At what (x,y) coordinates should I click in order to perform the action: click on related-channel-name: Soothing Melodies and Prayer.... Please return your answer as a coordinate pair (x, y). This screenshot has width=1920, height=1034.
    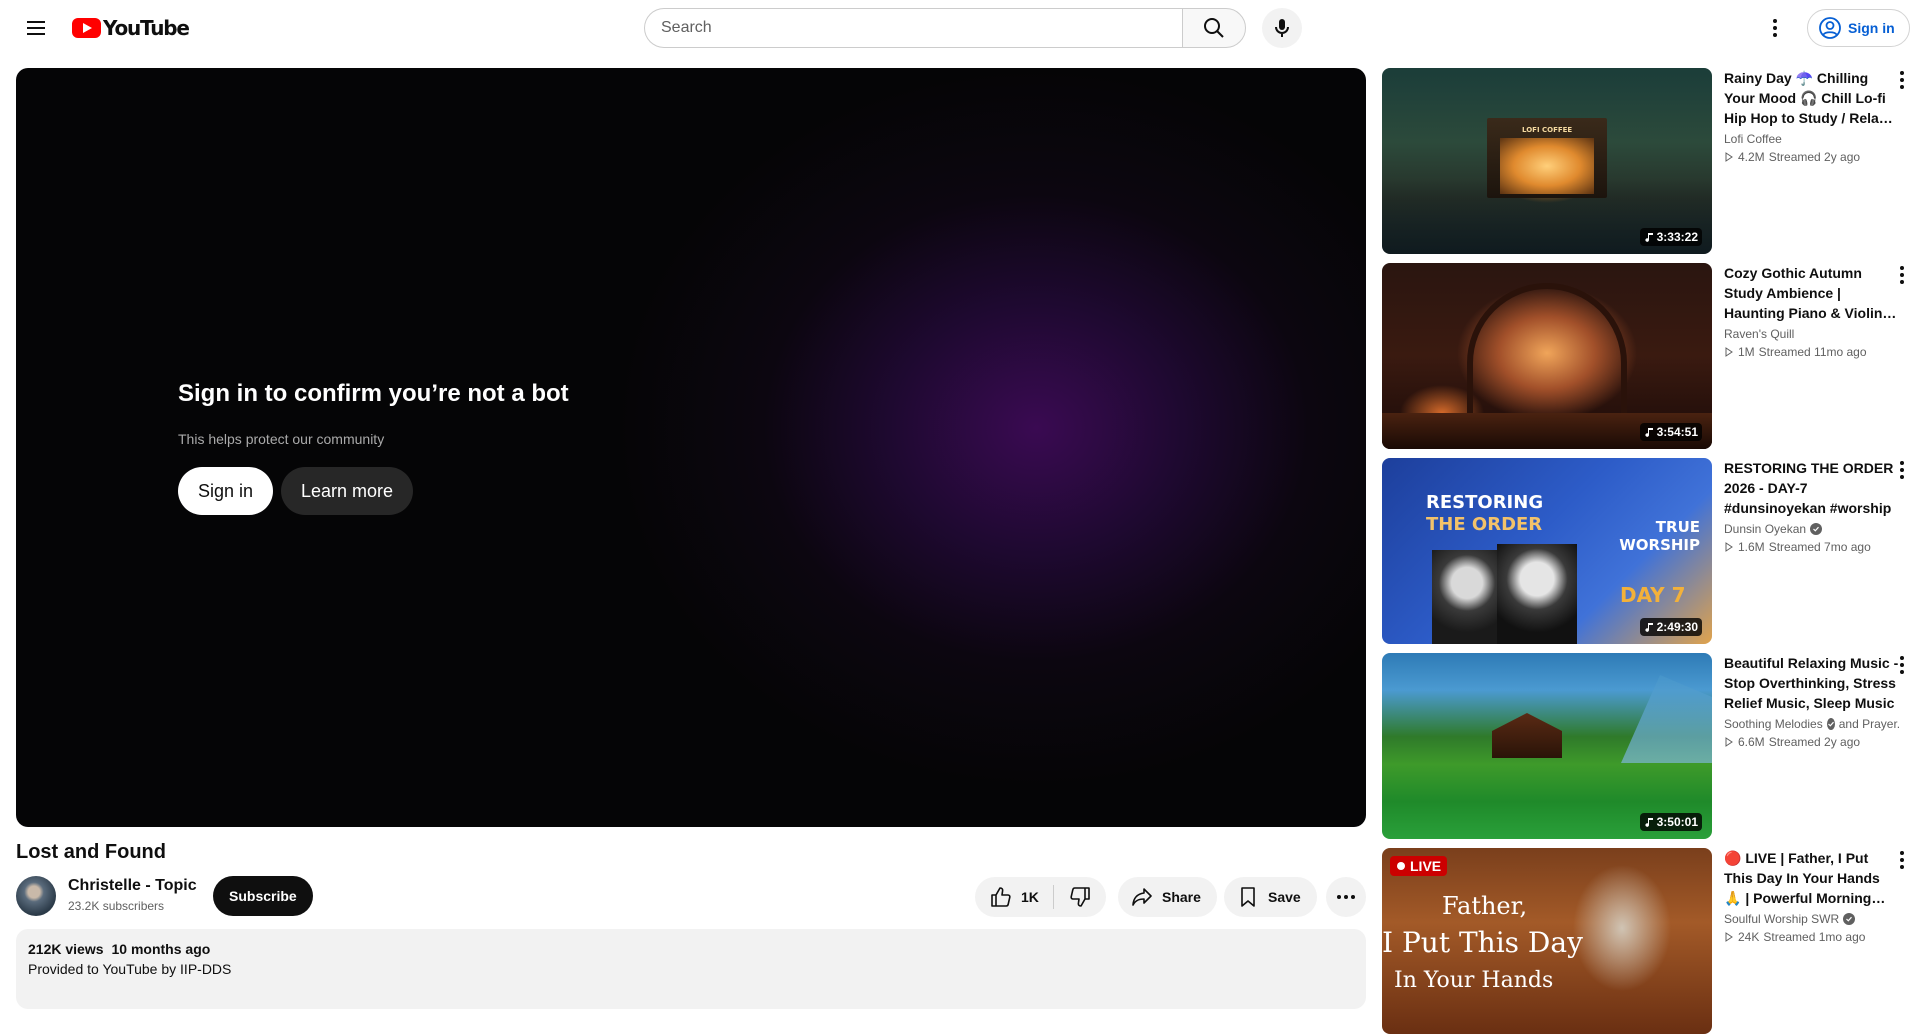
    Looking at the image, I should click on (1811, 724).